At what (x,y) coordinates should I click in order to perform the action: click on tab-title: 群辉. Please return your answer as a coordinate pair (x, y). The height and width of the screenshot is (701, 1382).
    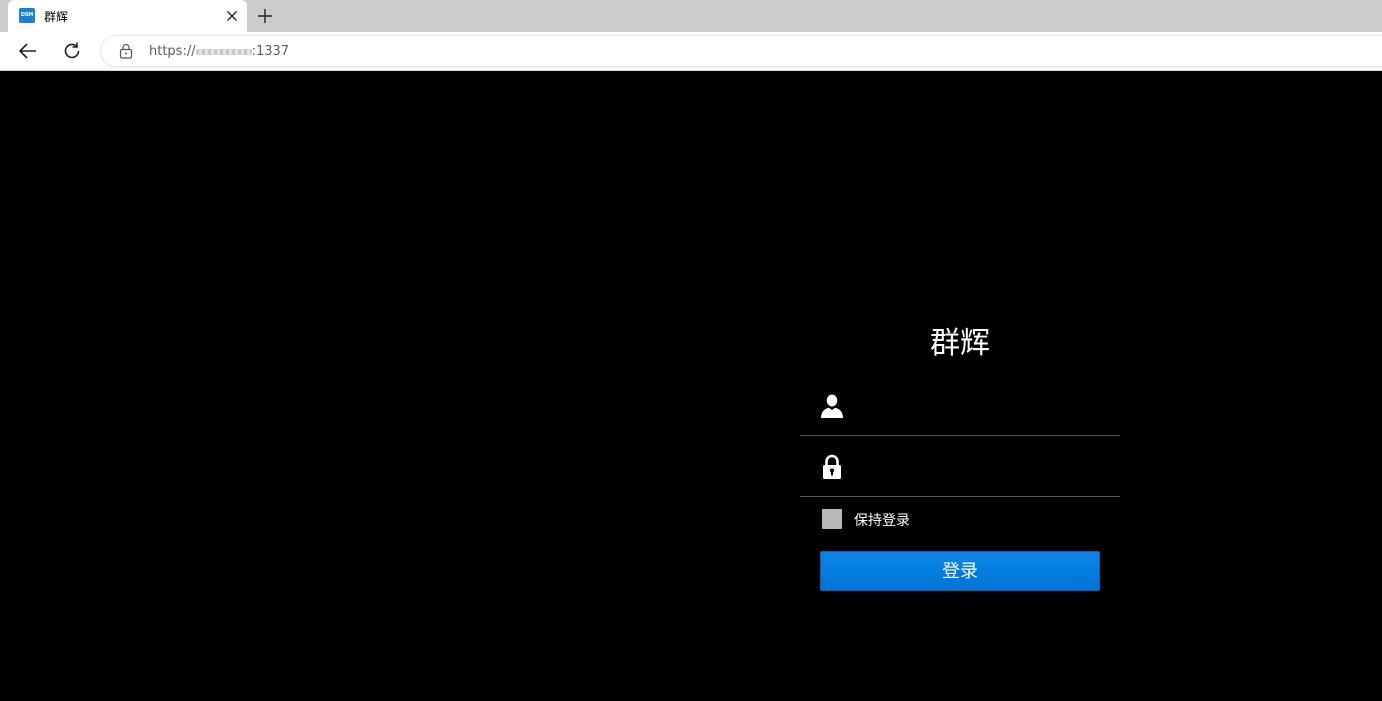
    Looking at the image, I should click on (56, 17).